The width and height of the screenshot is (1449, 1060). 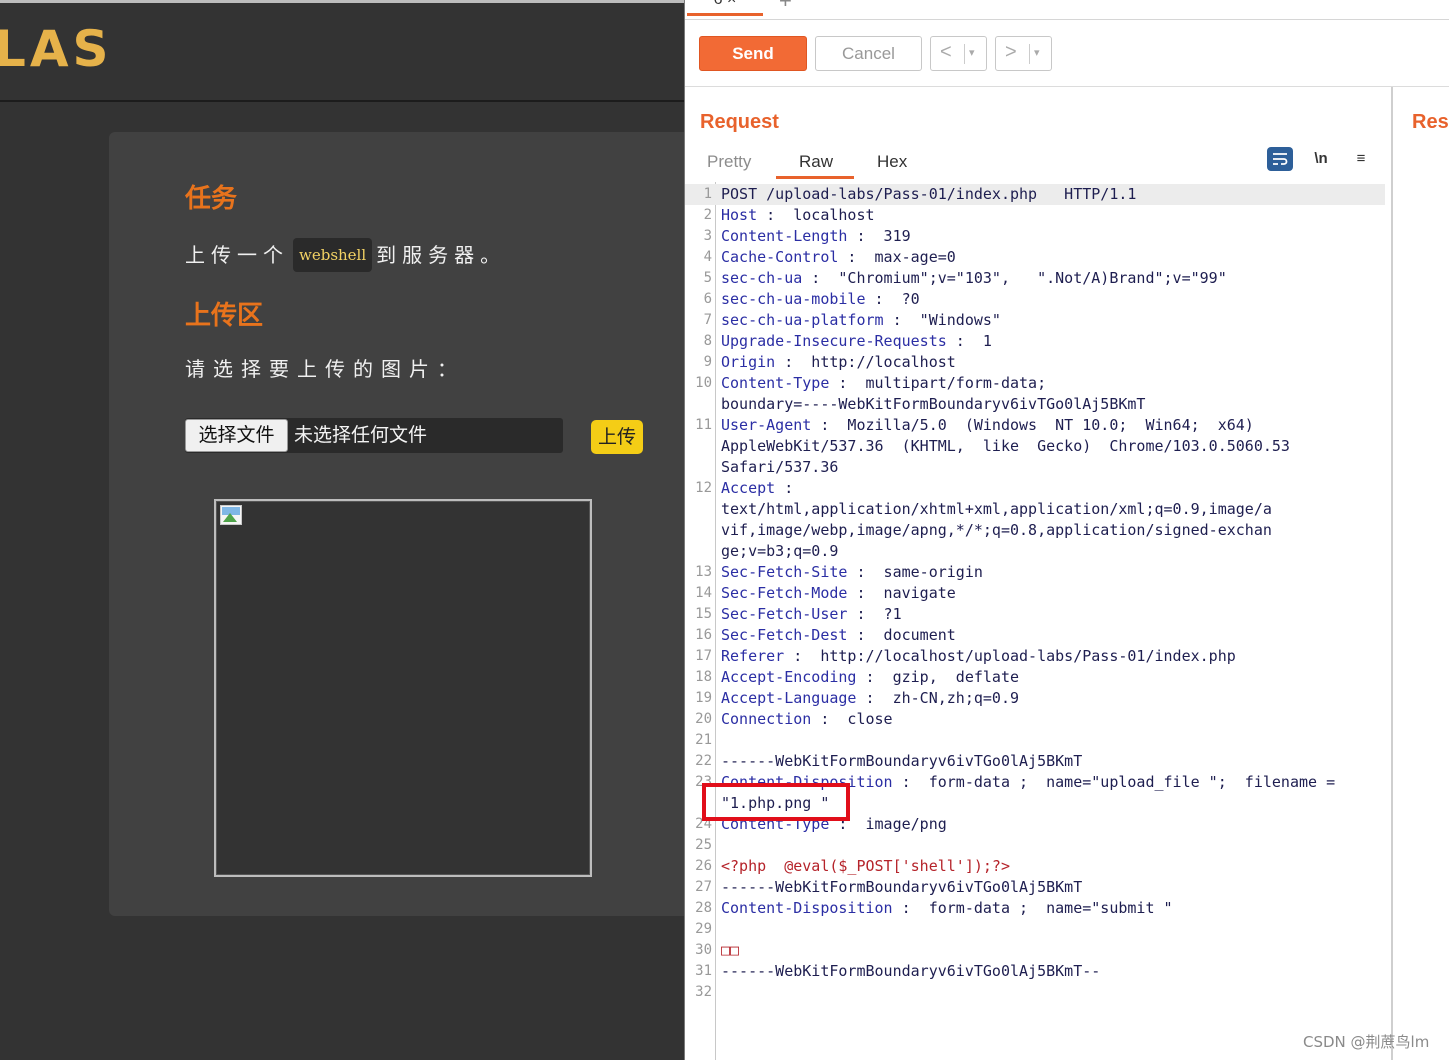 What do you see at coordinates (1035, 467) in the screenshot?
I see `request-line: Safari/537.36` at bounding box center [1035, 467].